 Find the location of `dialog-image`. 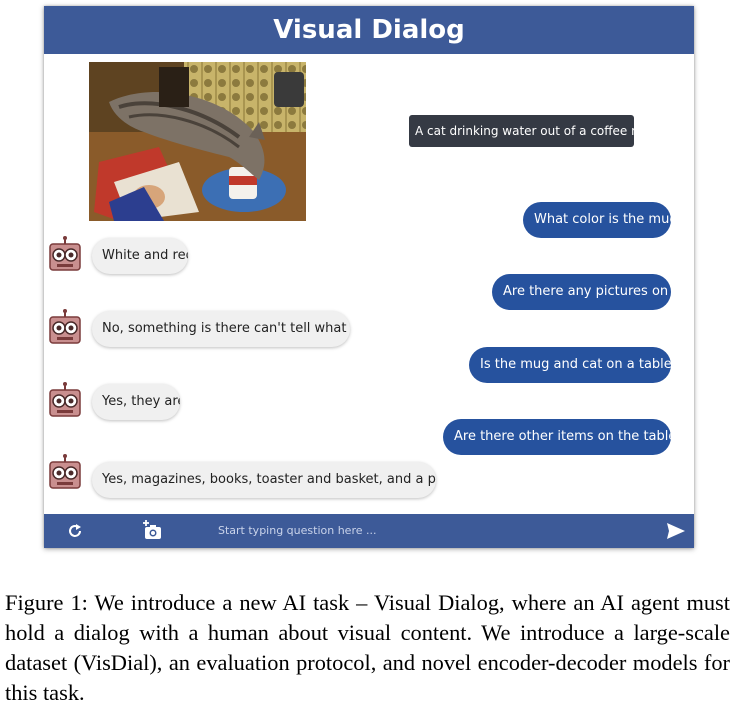

dialog-image is located at coordinates (197, 141).